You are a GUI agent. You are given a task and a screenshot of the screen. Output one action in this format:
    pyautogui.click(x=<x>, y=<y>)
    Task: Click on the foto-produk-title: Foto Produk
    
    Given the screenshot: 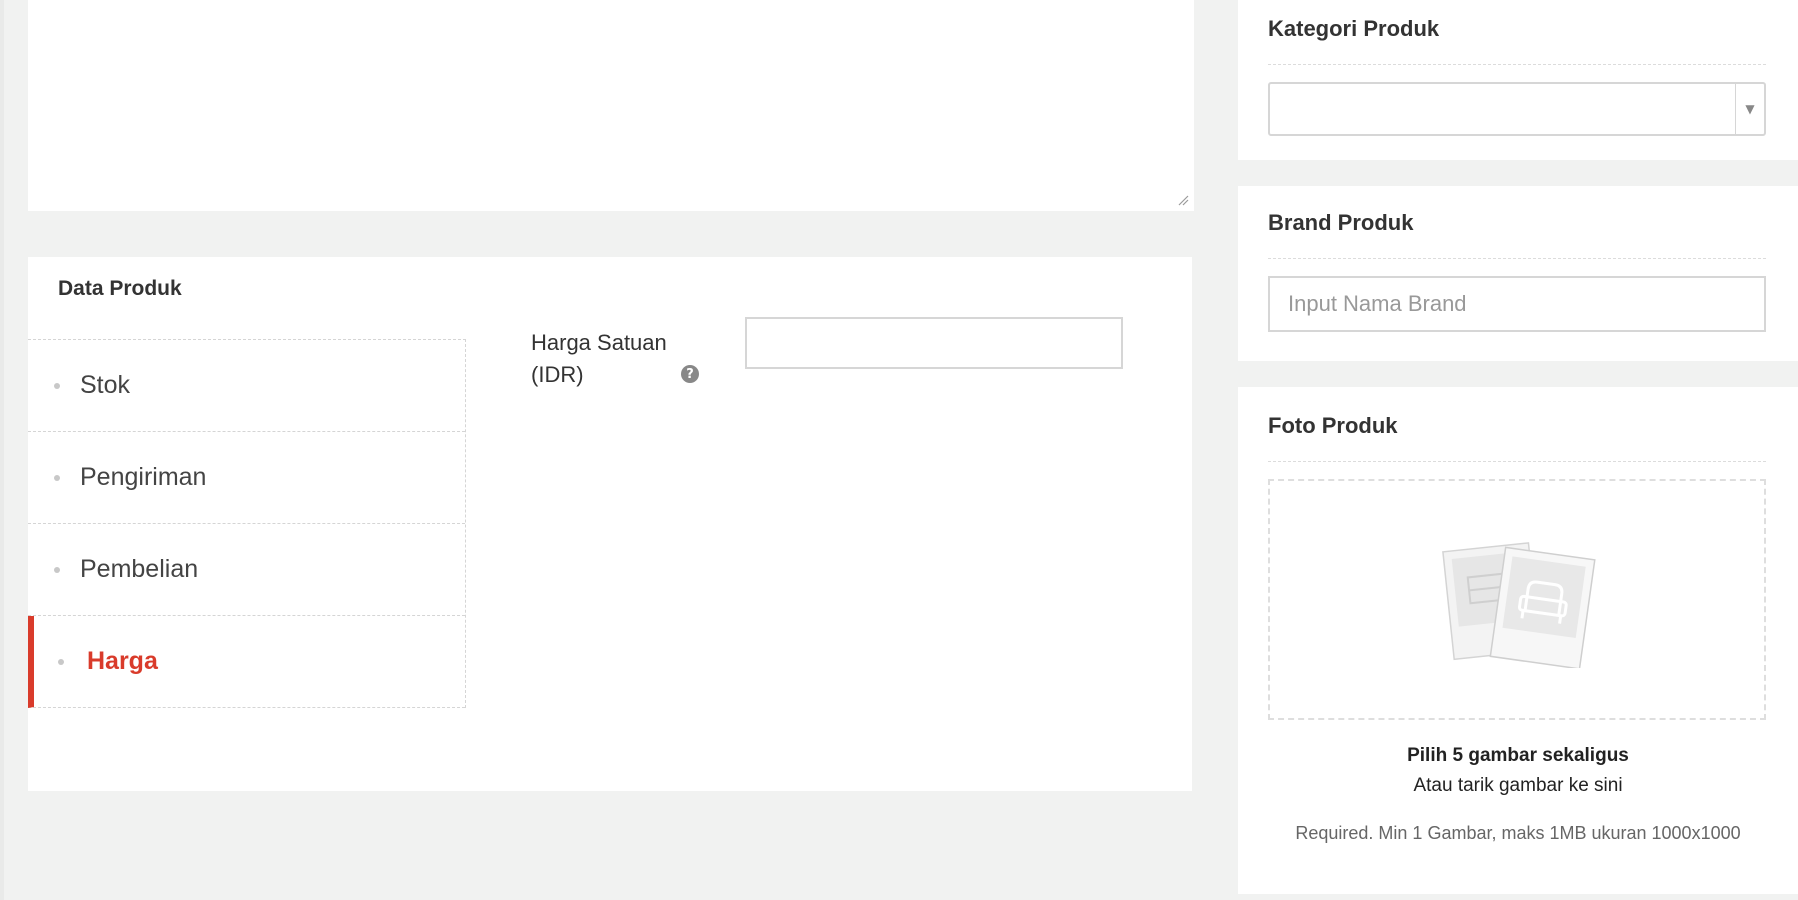 What is the action you would take?
    pyautogui.click(x=1333, y=425)
    